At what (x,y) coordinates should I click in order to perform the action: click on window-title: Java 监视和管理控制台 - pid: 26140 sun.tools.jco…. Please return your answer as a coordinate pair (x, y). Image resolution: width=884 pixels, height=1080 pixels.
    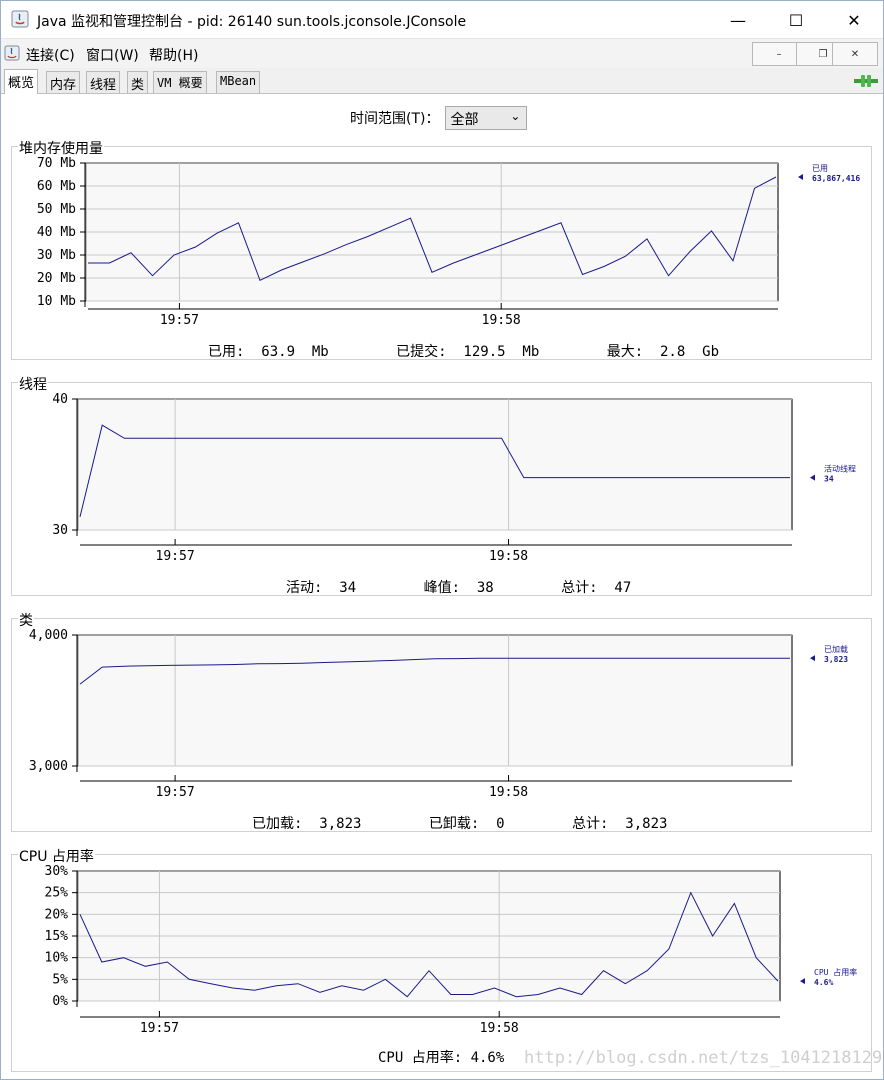
    Looking at the image, I should click on (252, 22).